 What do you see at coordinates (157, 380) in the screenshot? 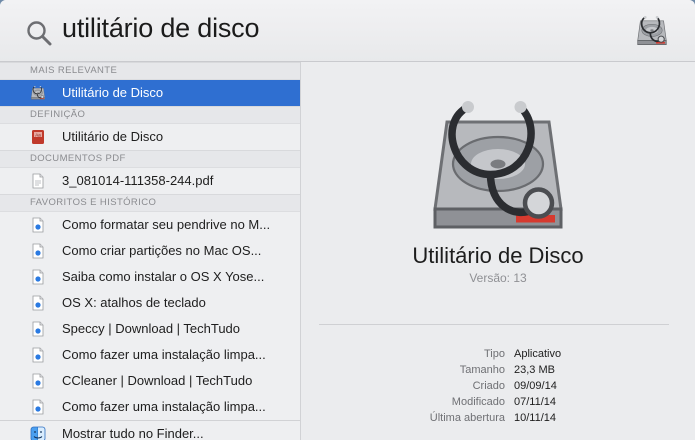
I see `result-label: CCleaner | Download | TechTudo` at bounding box center [157, 380].